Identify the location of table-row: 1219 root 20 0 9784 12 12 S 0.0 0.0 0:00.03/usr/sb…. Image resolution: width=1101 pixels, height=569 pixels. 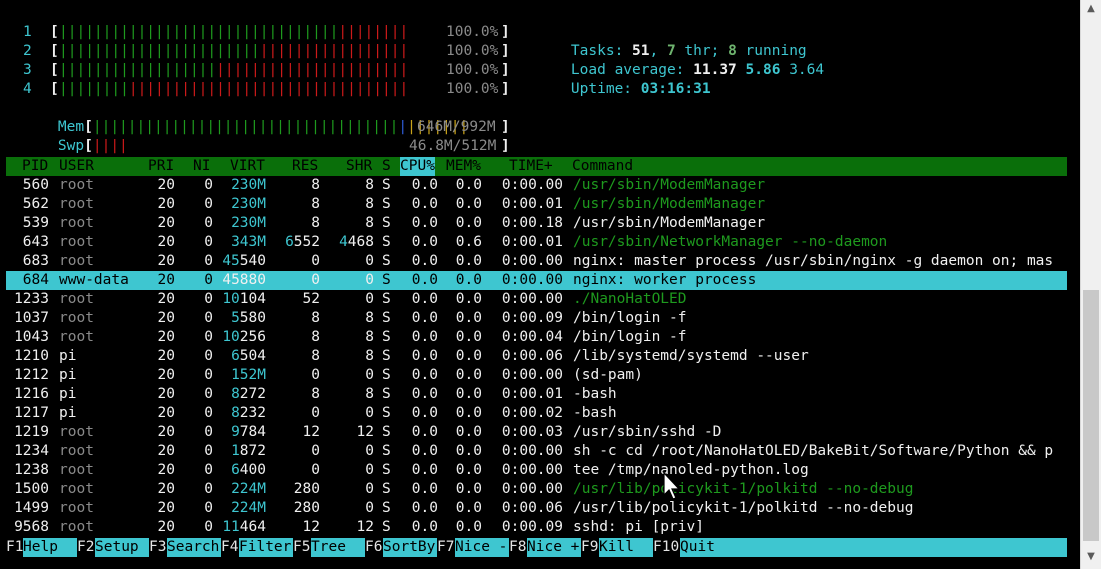
(550, 432).